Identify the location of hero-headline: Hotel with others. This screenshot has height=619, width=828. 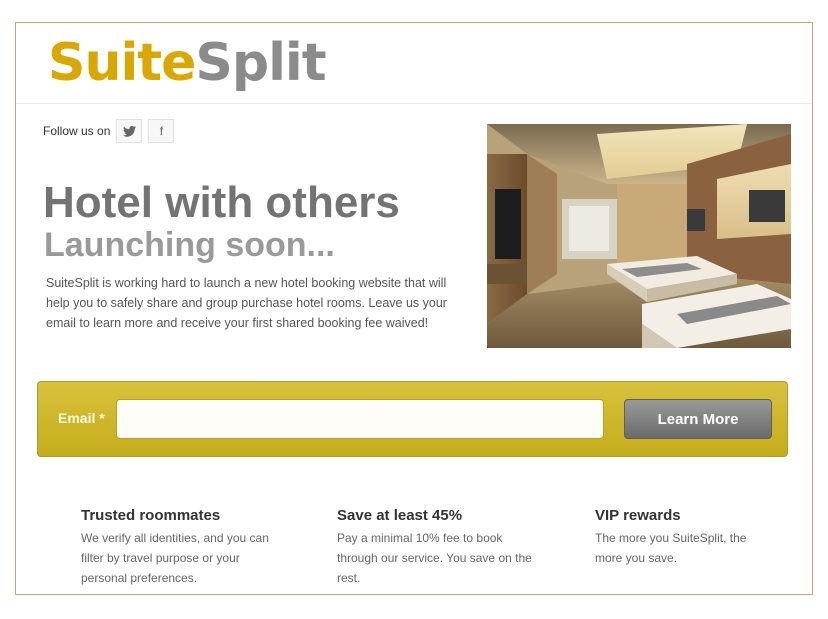
(221, 202).